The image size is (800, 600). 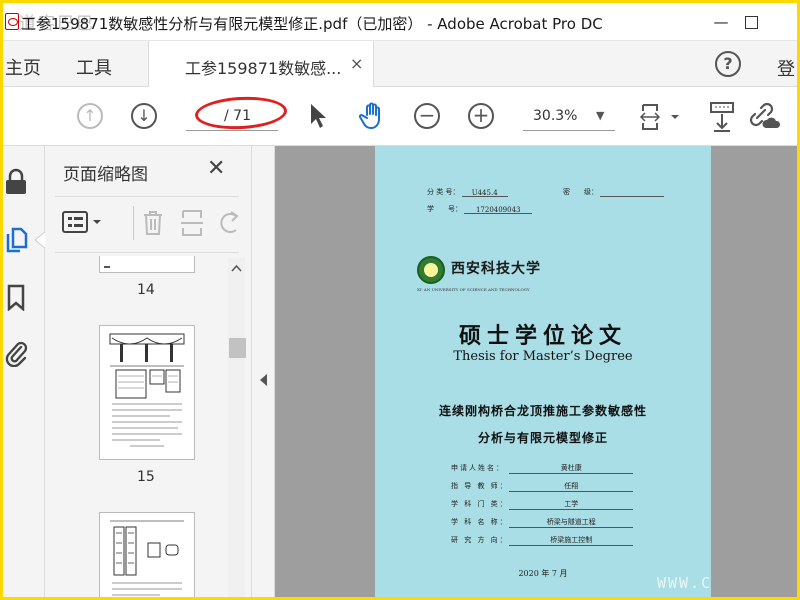 What do you see at coordinates (192, 223) in the screenshot?
I see `extract-pages-icon` at bounding box center [192, 223].